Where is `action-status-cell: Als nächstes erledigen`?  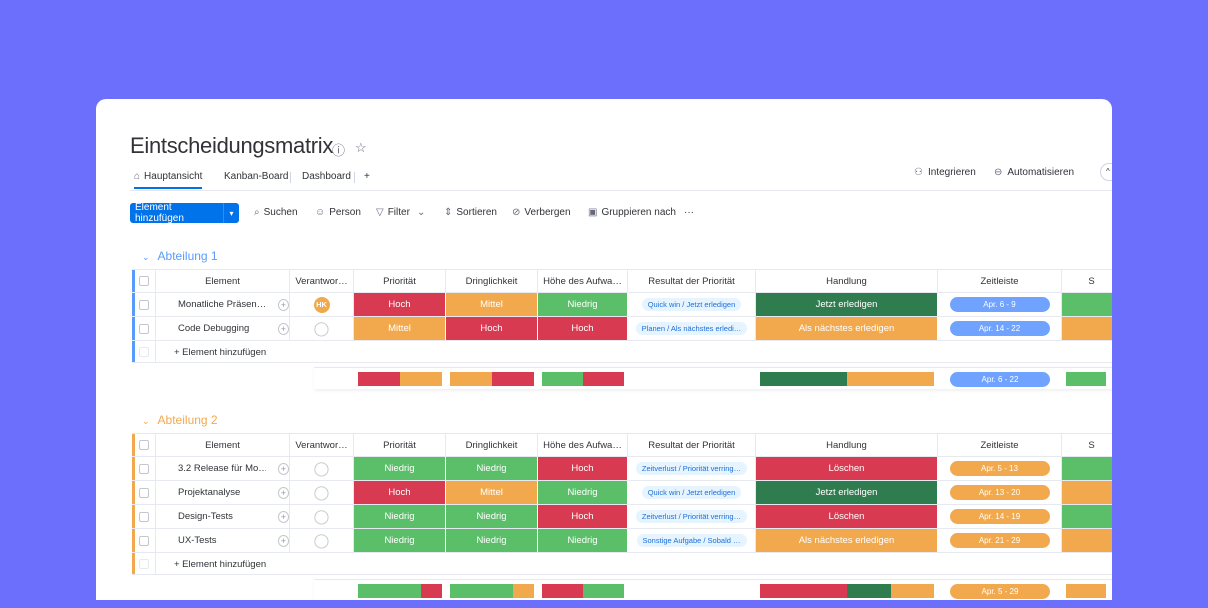 action-status-cell: Als nächstes erledigen is located at coordinates (847, 540).